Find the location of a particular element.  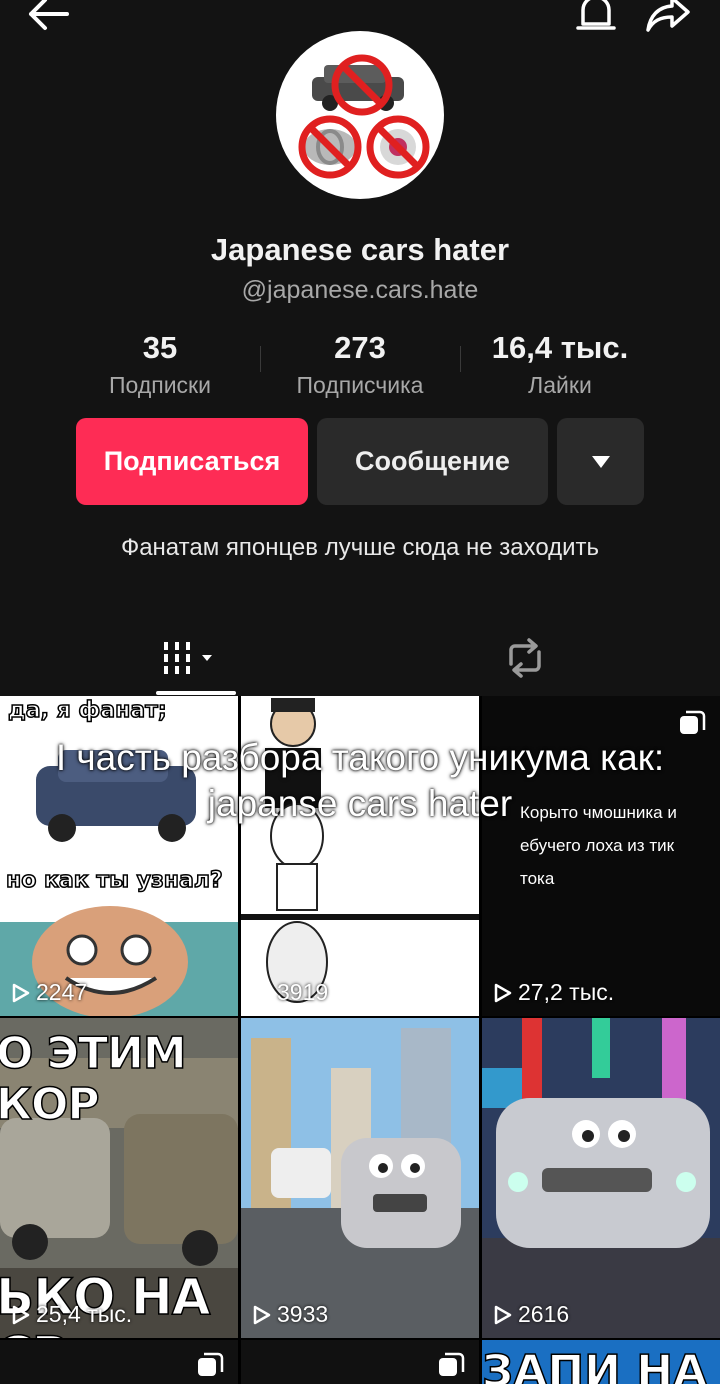

back-button is located at coordinates (48, 18).